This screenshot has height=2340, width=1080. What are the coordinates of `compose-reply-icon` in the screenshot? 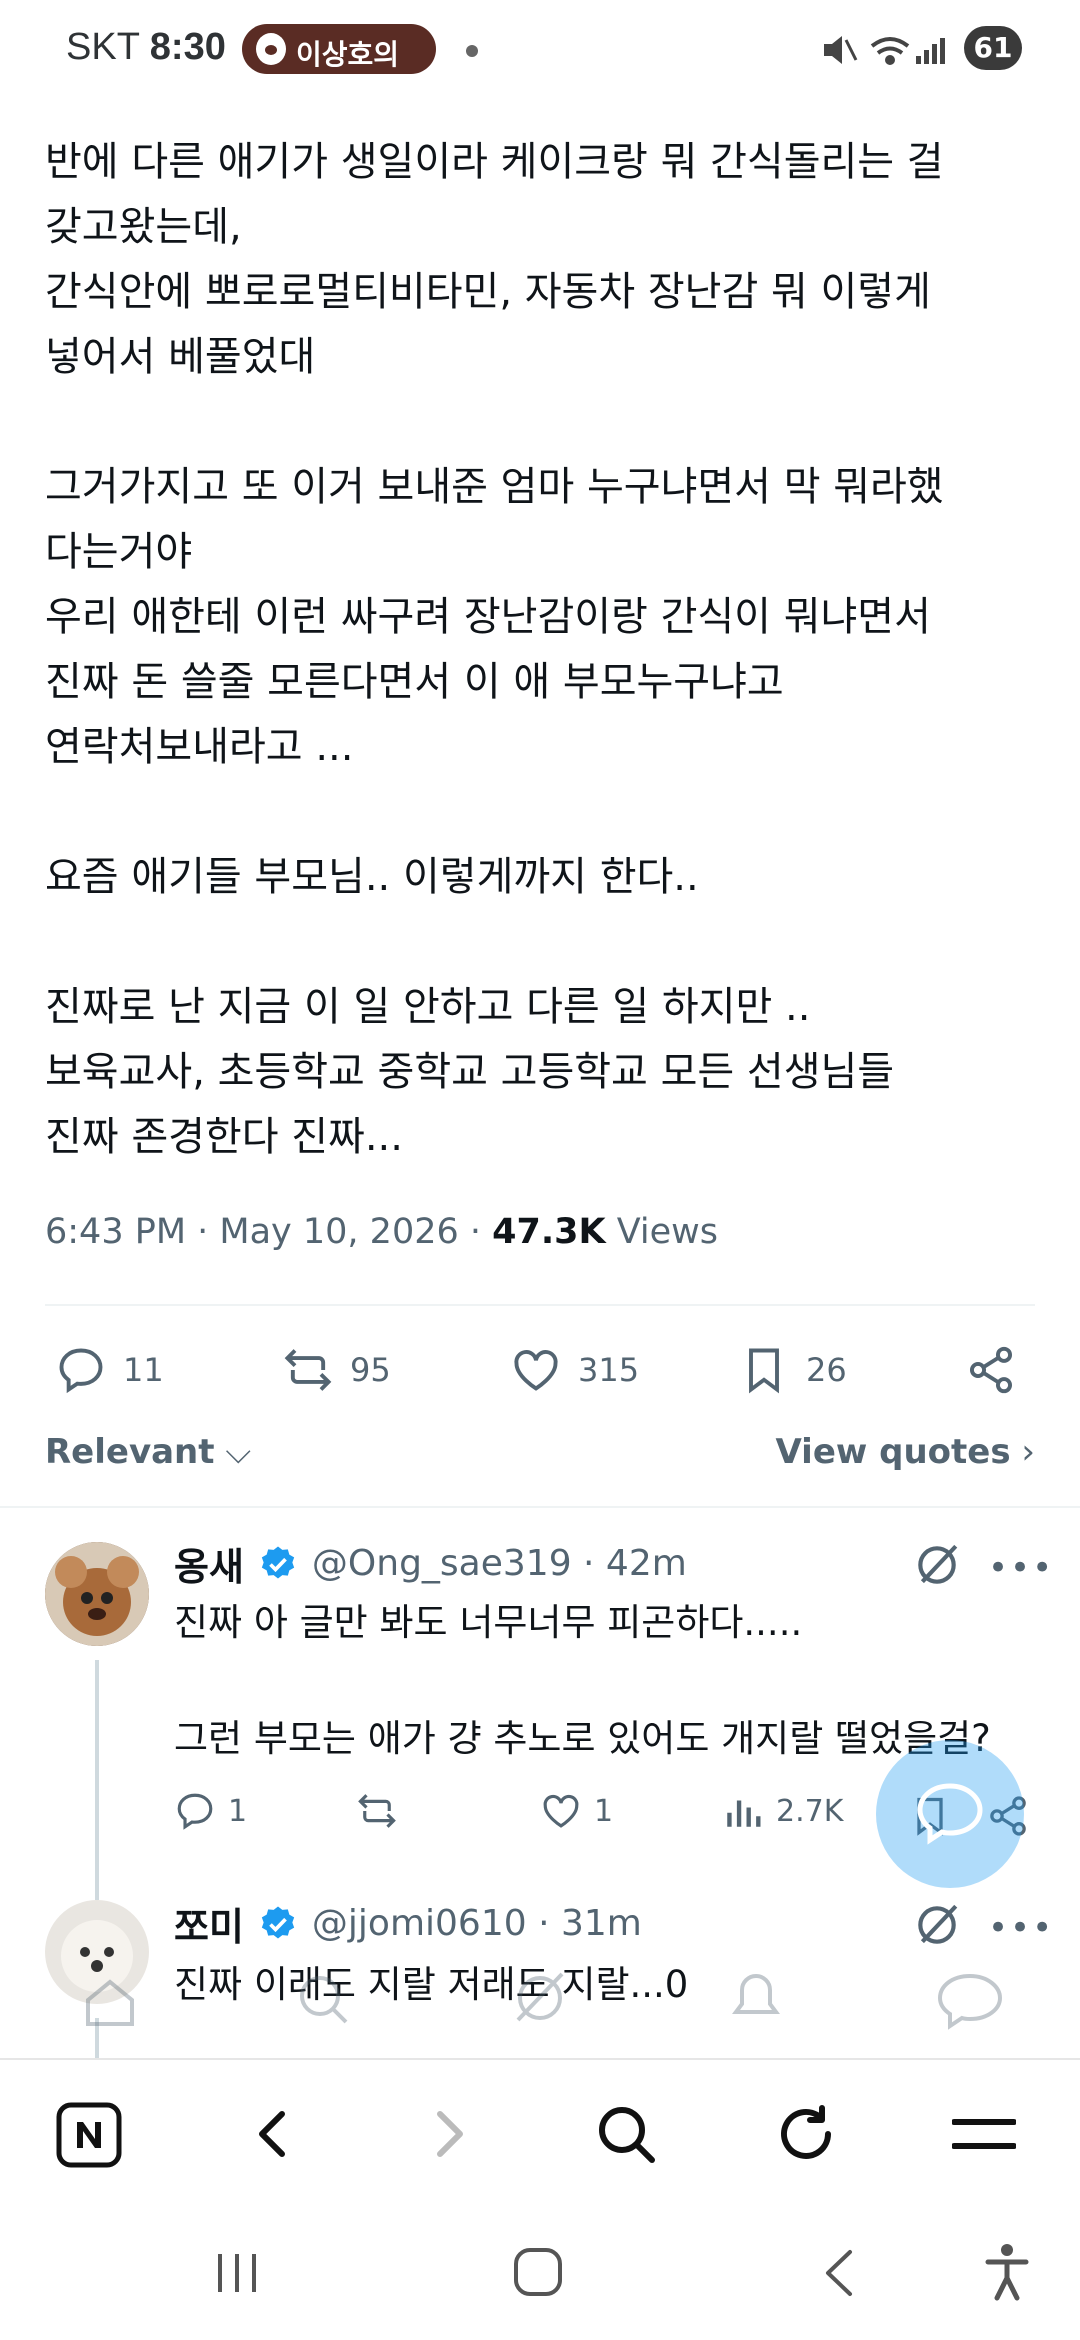 It's located at (950, 1814).